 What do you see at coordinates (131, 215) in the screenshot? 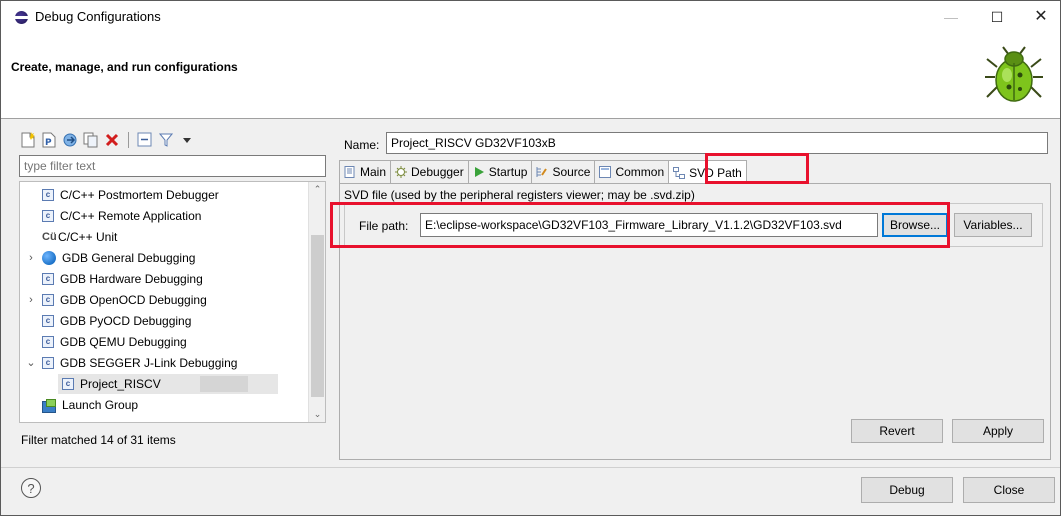
I see `tree-item-label: C/C++ Remote Application` at bounding box center [131, 215].